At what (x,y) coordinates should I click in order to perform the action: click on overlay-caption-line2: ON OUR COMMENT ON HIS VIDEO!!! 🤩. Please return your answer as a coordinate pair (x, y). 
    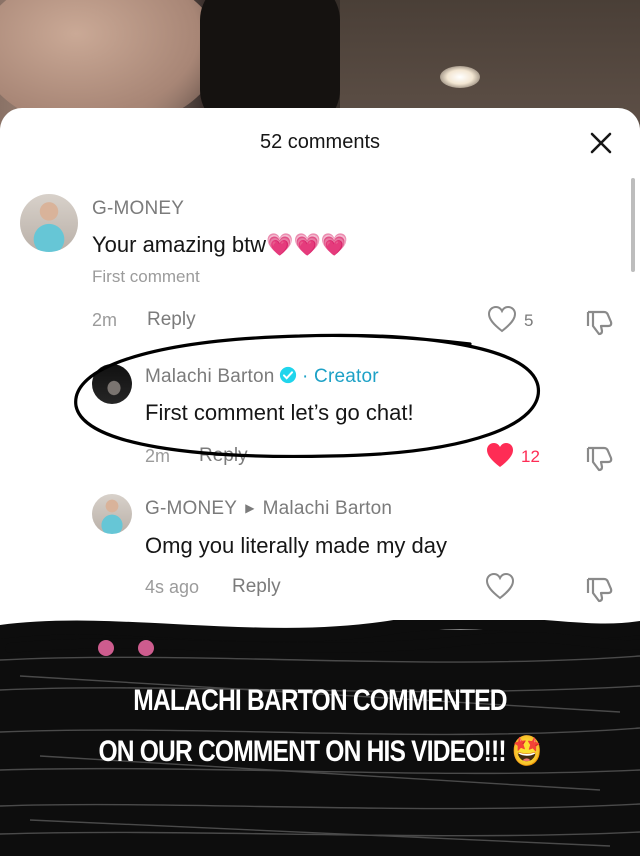
    Looking at the image, I should click on (320, 751).